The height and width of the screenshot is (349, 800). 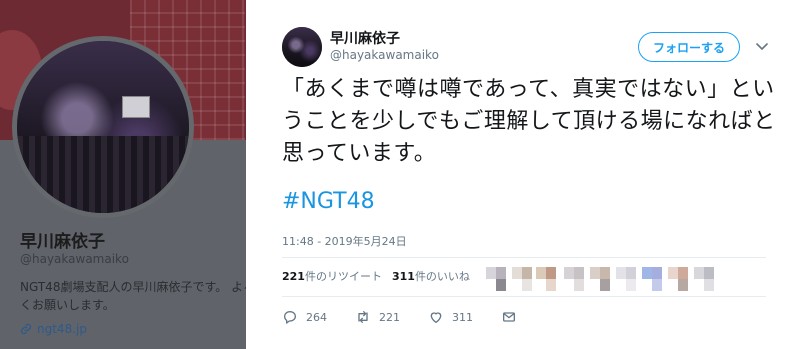 What do you see at coordinates (462, 317) in the screenshot?
I see `like-count: 311` at bounding box center [462, 317].